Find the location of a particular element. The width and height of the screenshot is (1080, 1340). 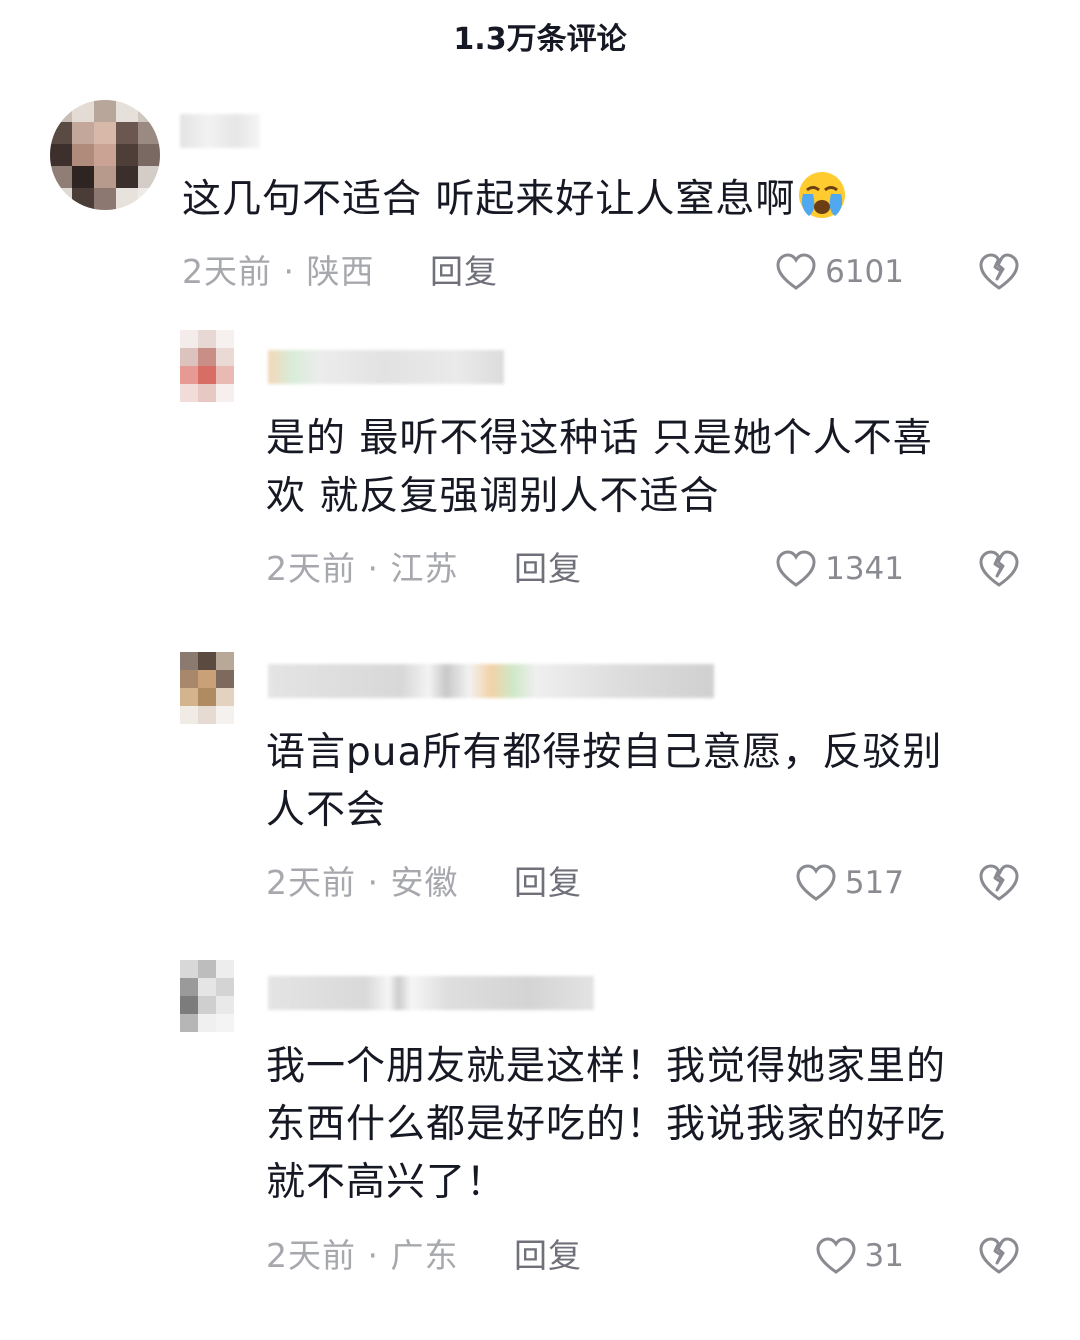

comment-text: 语言pua所有都得按自己意愿，反驳别 人不会 is located at coordinates (604, 781).